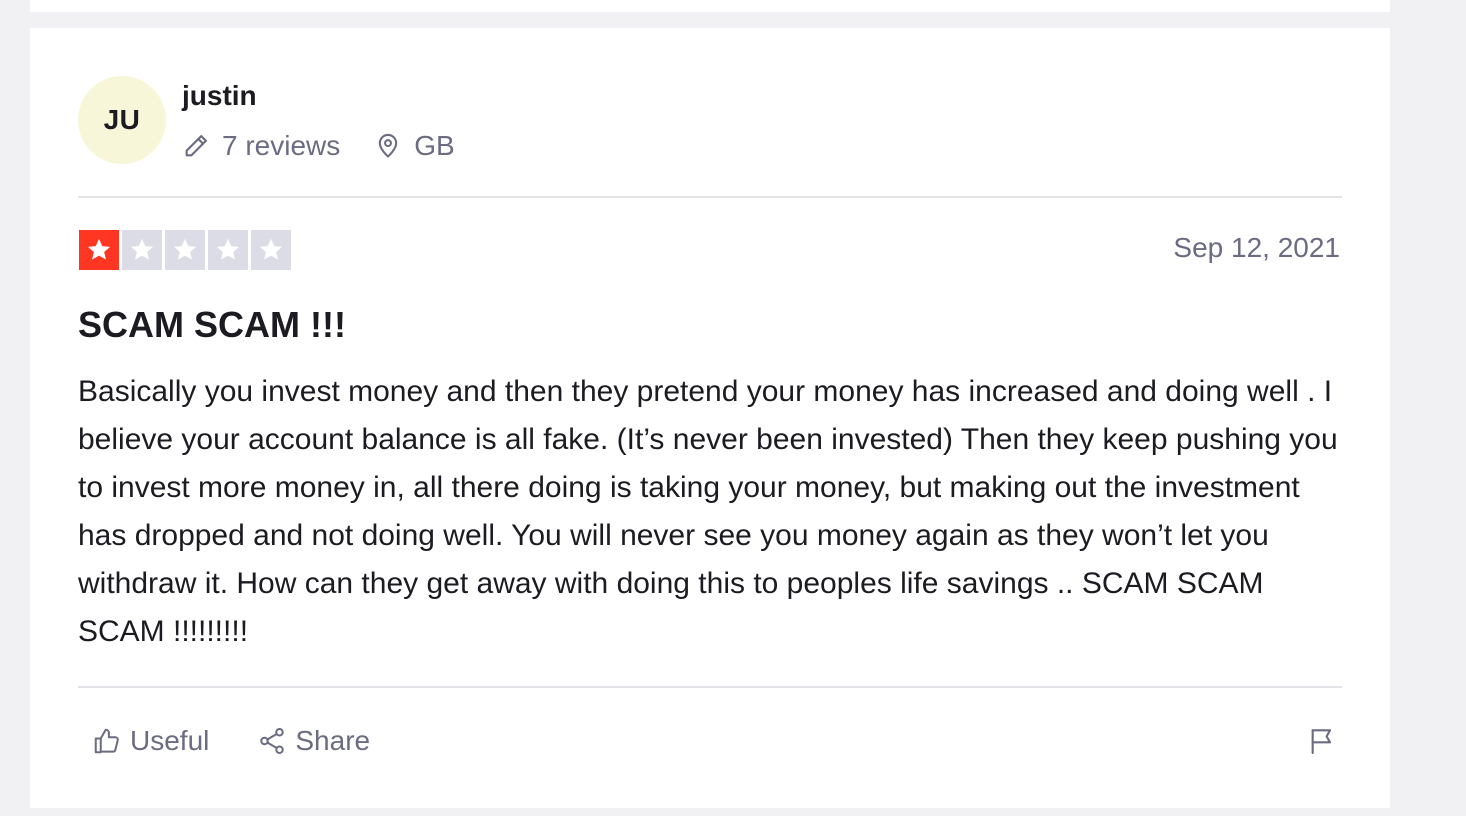  I want to click on star-filled, so click(99, 250).